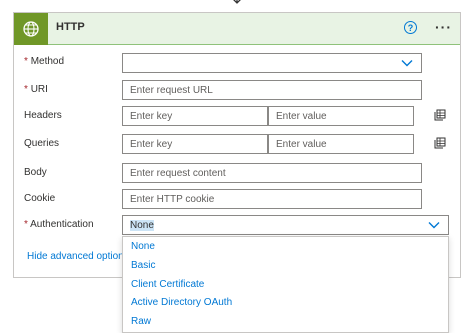  I want to click on body-label: Body, so click(35, 172).